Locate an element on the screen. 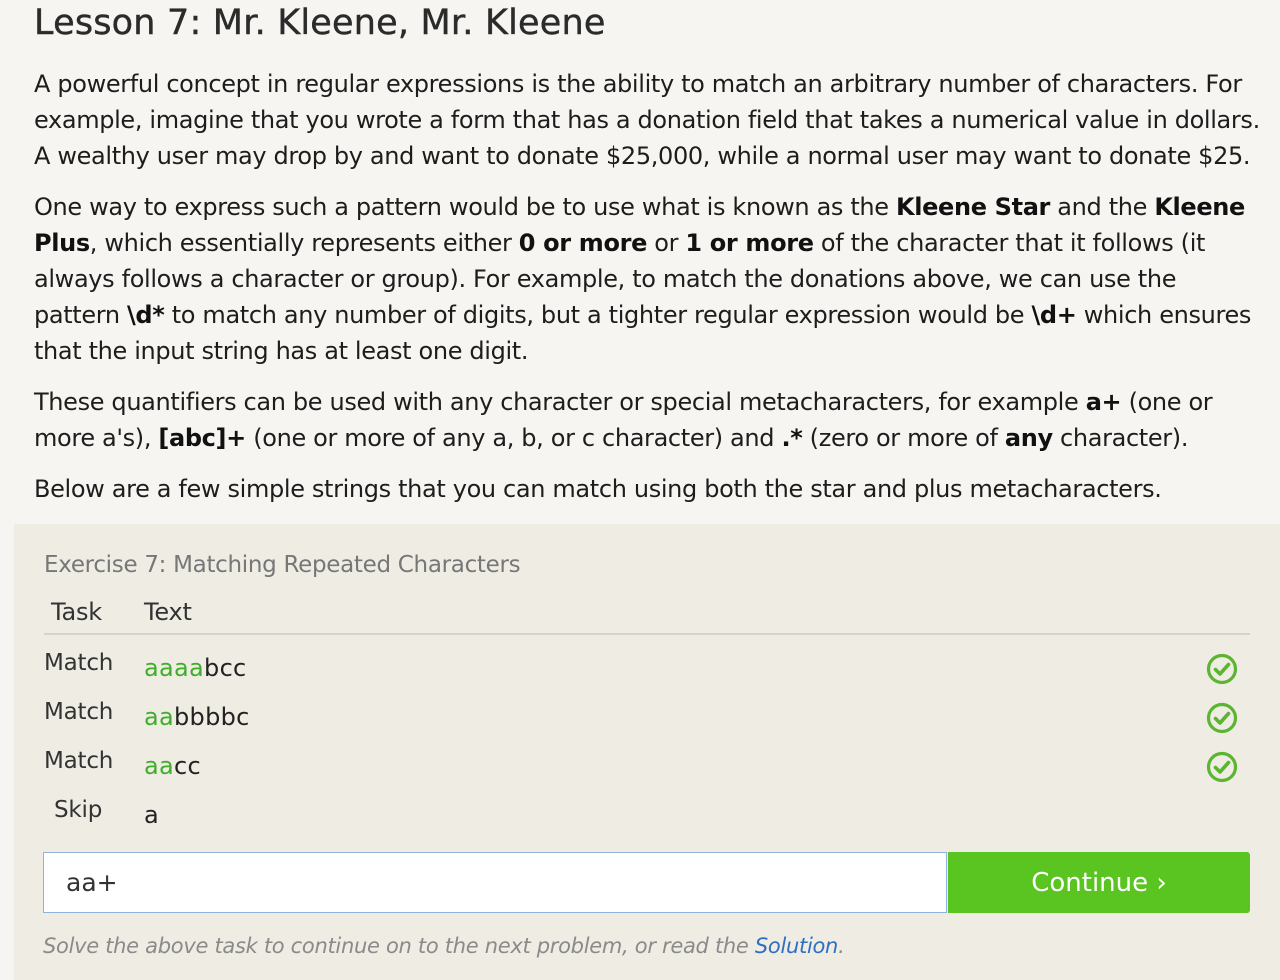  pattern-abc-plus: [abc]+ is located at coordinates (202, 438).